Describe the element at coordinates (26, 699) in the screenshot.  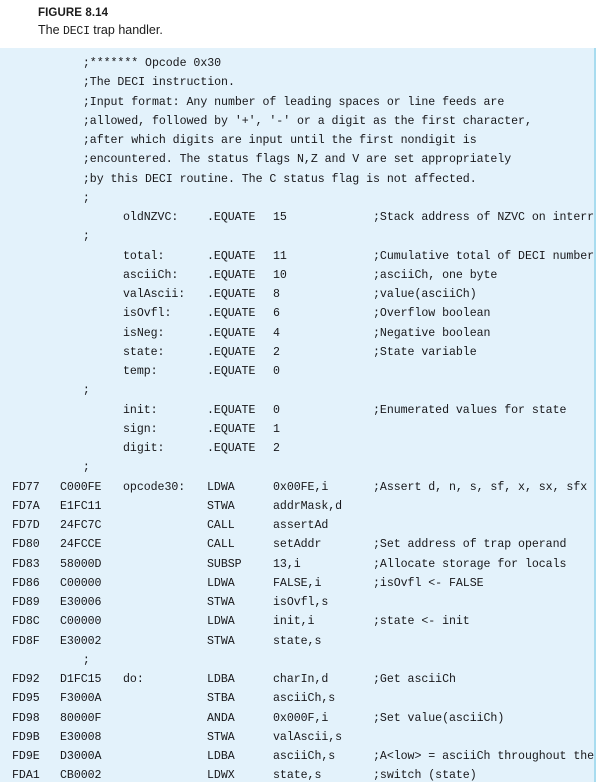
I see `address-cell: FD95` at that location.